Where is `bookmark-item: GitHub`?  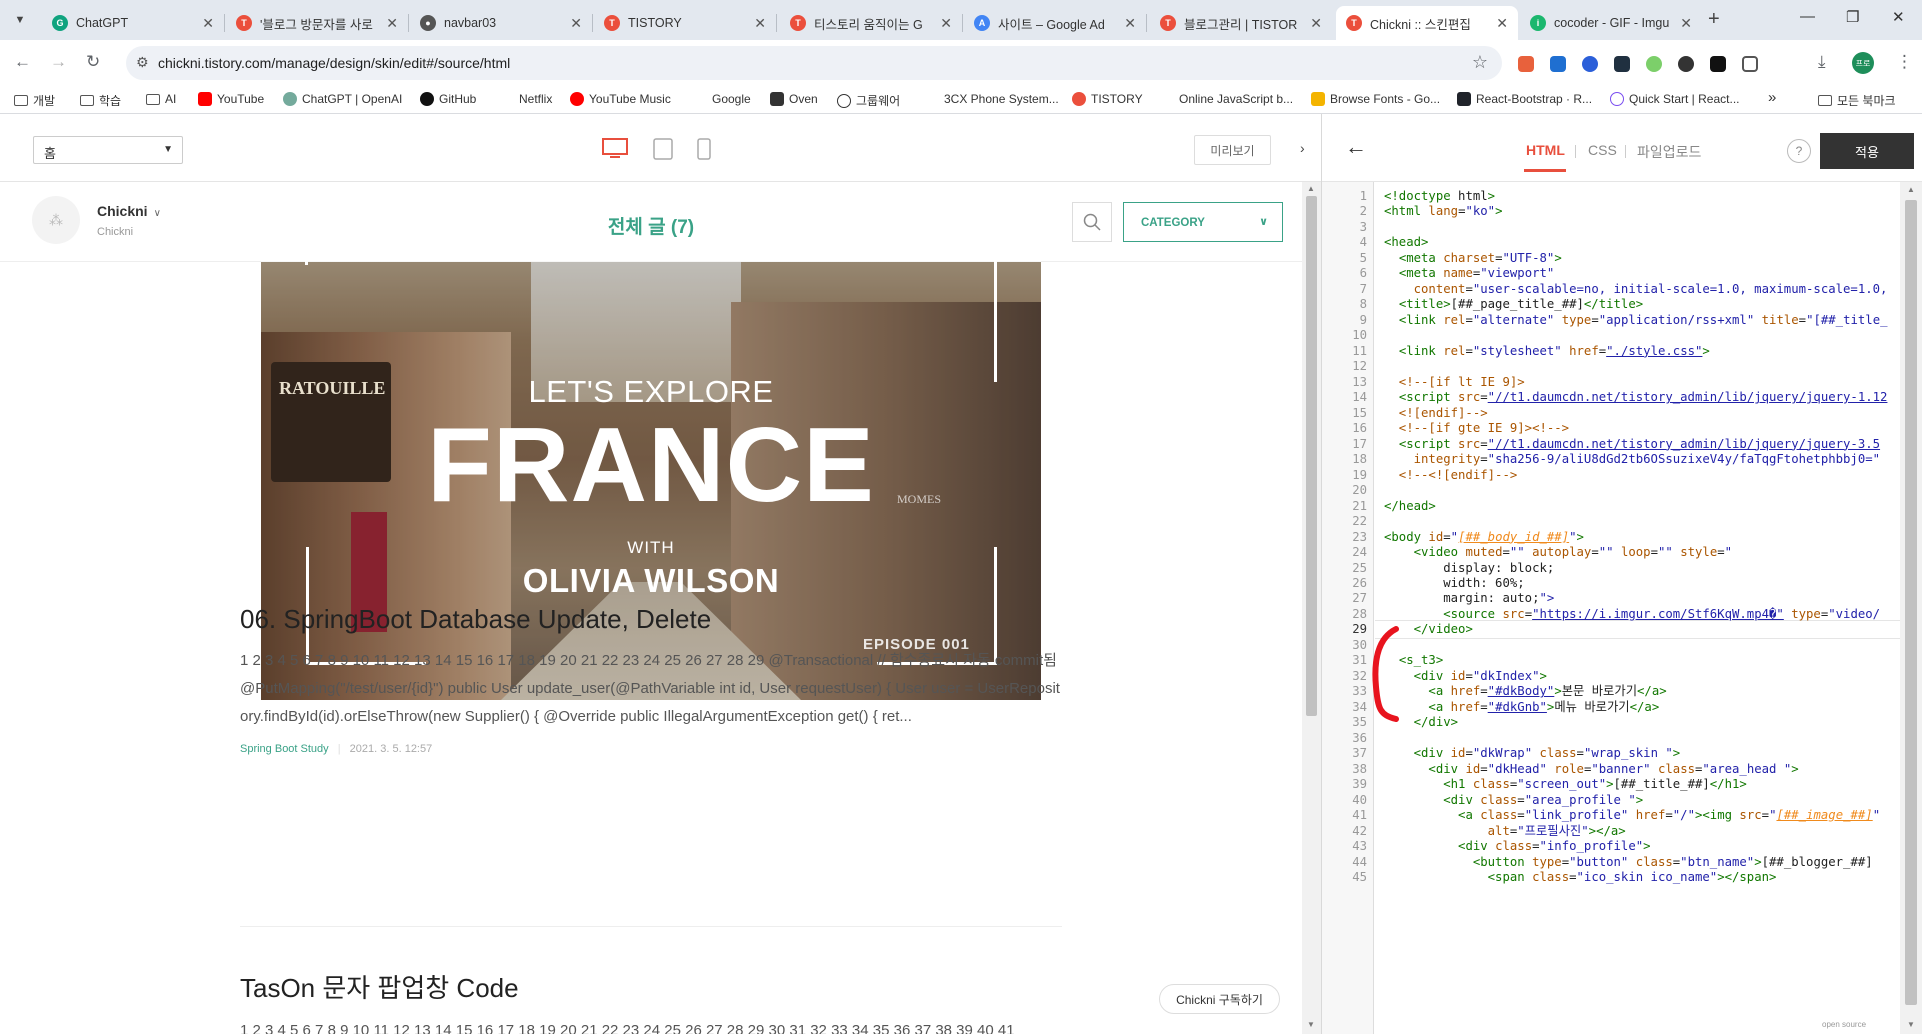 bookmark-item: GitHub is located at coordinates (448, 99).